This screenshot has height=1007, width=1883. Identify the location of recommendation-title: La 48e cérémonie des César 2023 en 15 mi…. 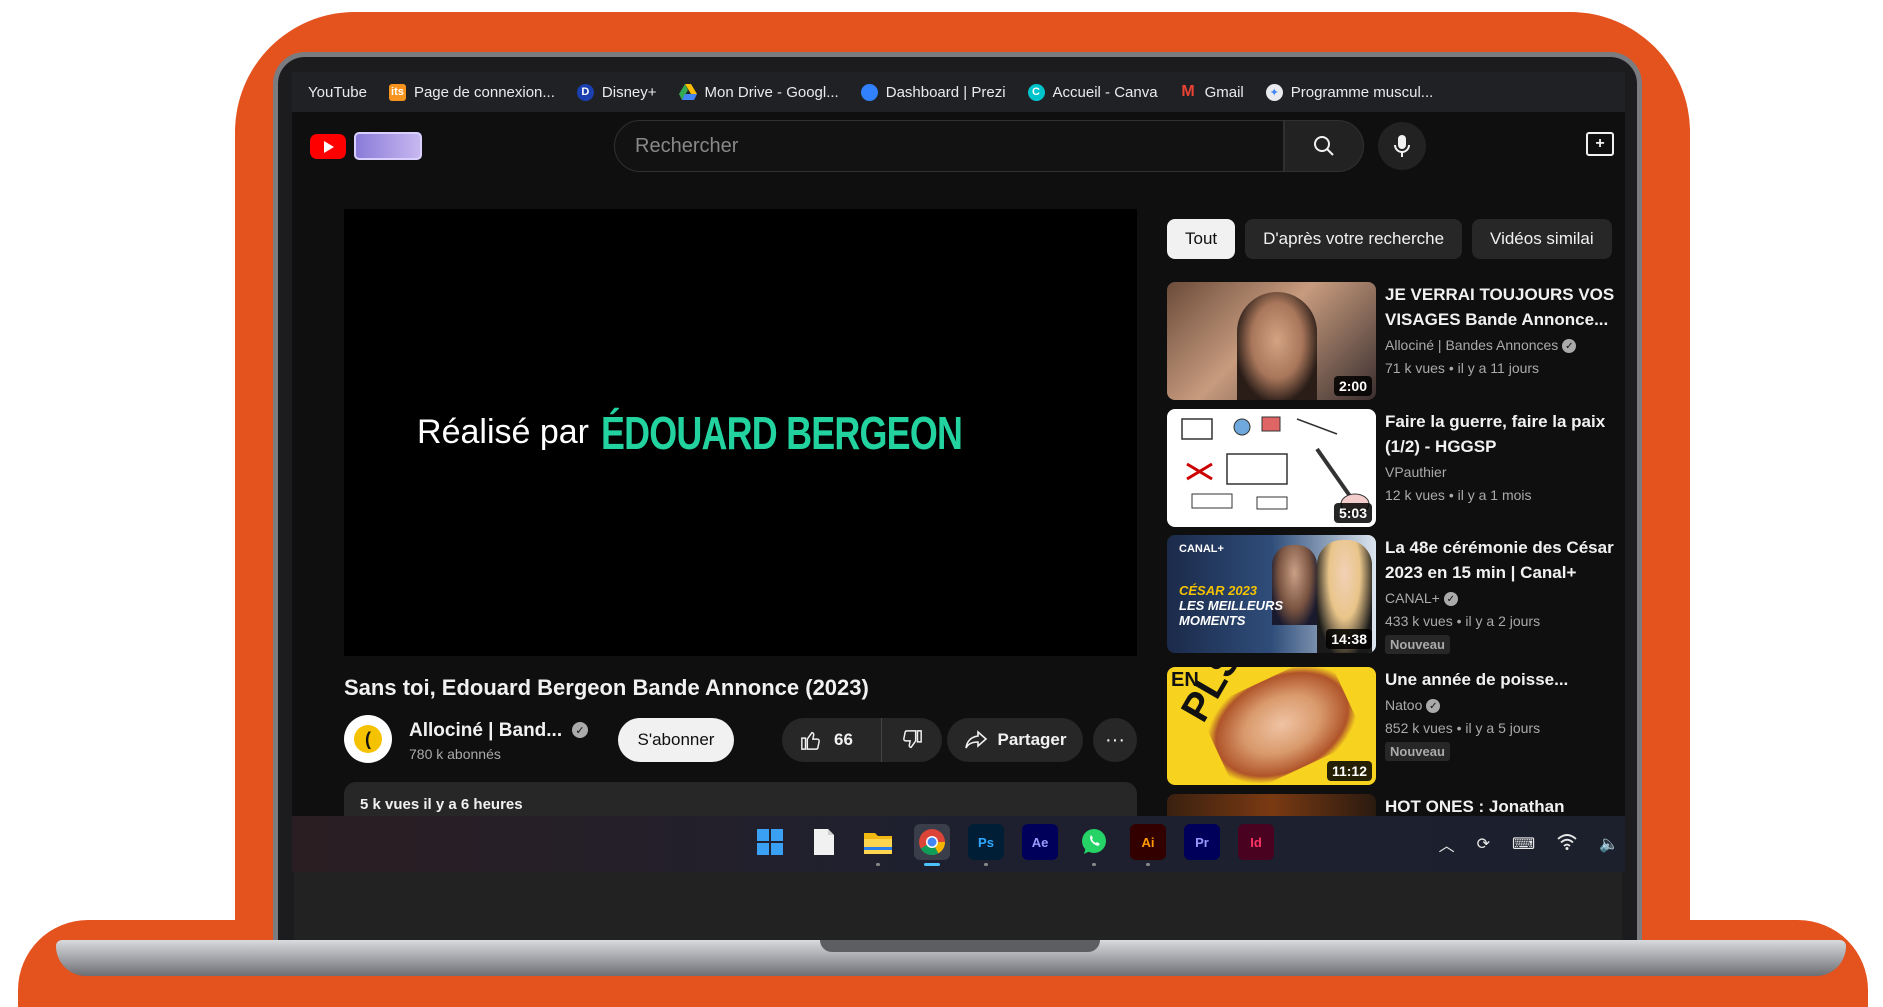
(1499, 560).